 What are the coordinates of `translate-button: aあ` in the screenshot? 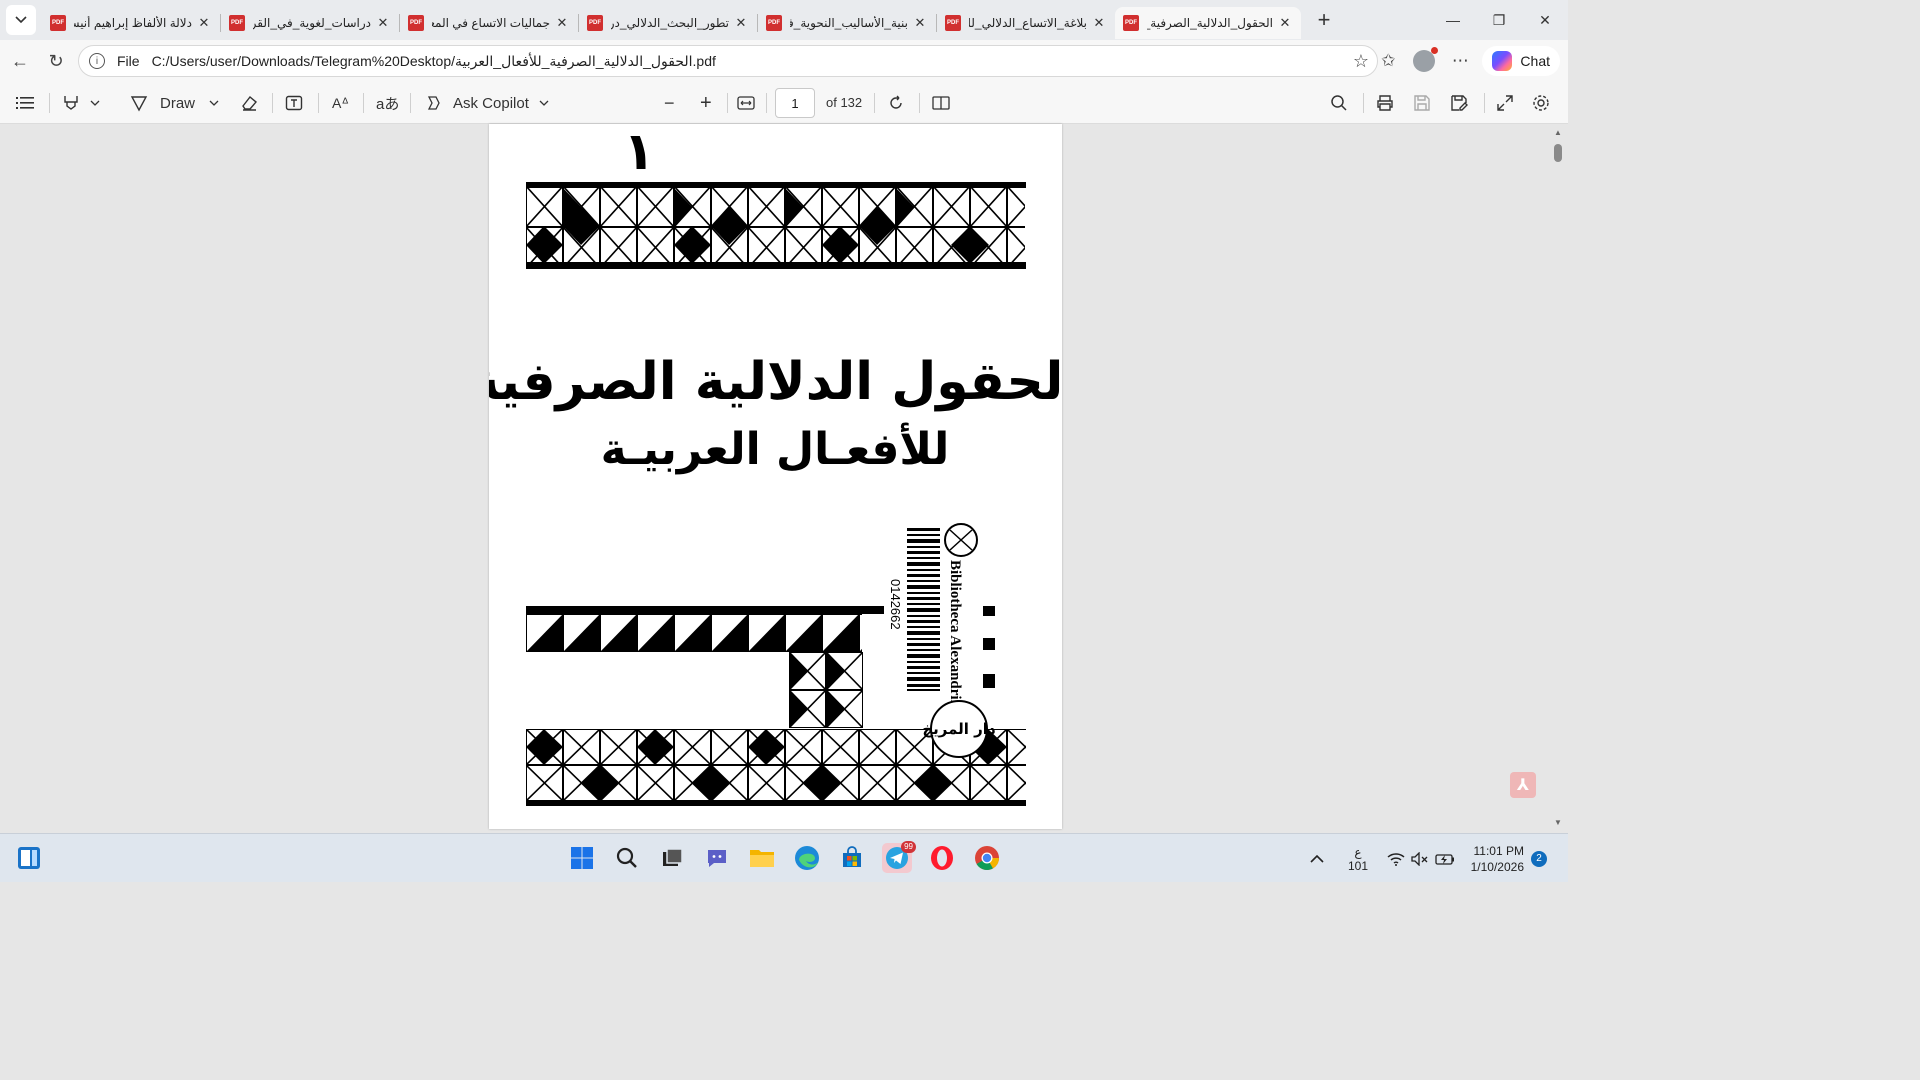 It's located at (387, 103).